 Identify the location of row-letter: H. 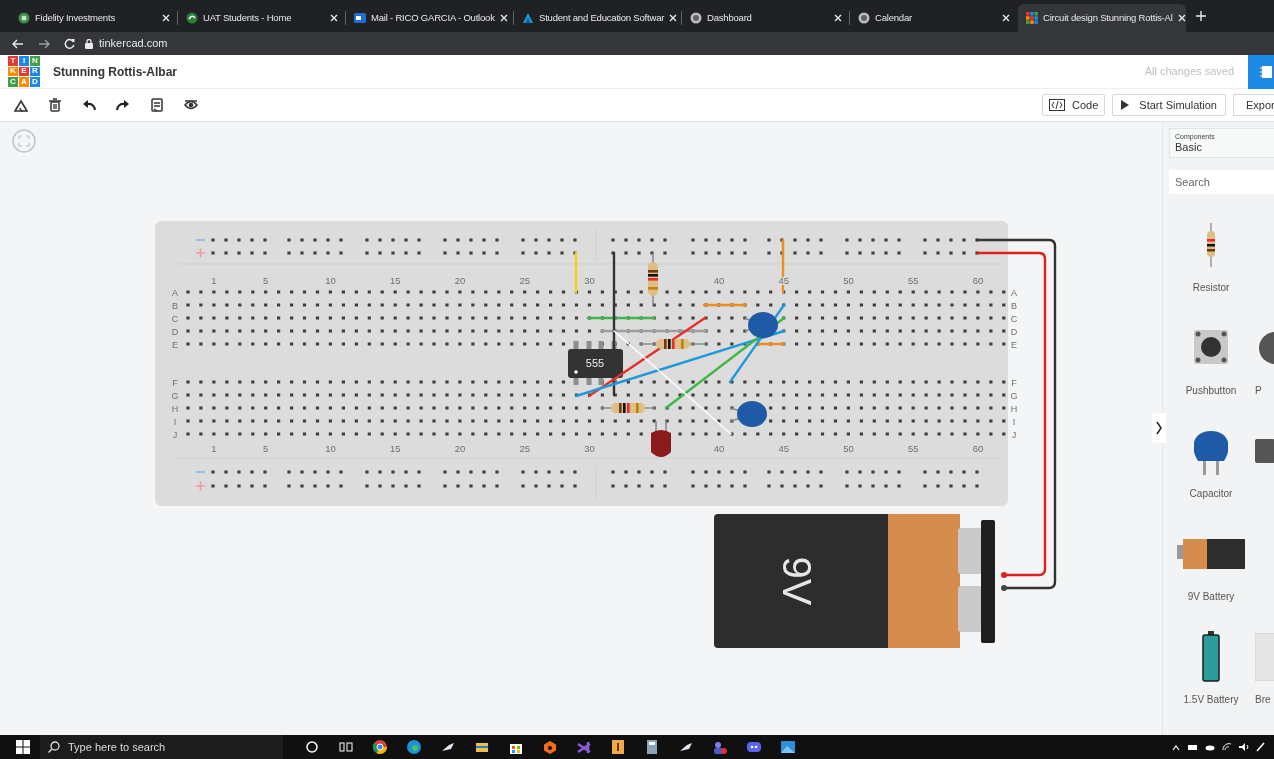
(175, 408).